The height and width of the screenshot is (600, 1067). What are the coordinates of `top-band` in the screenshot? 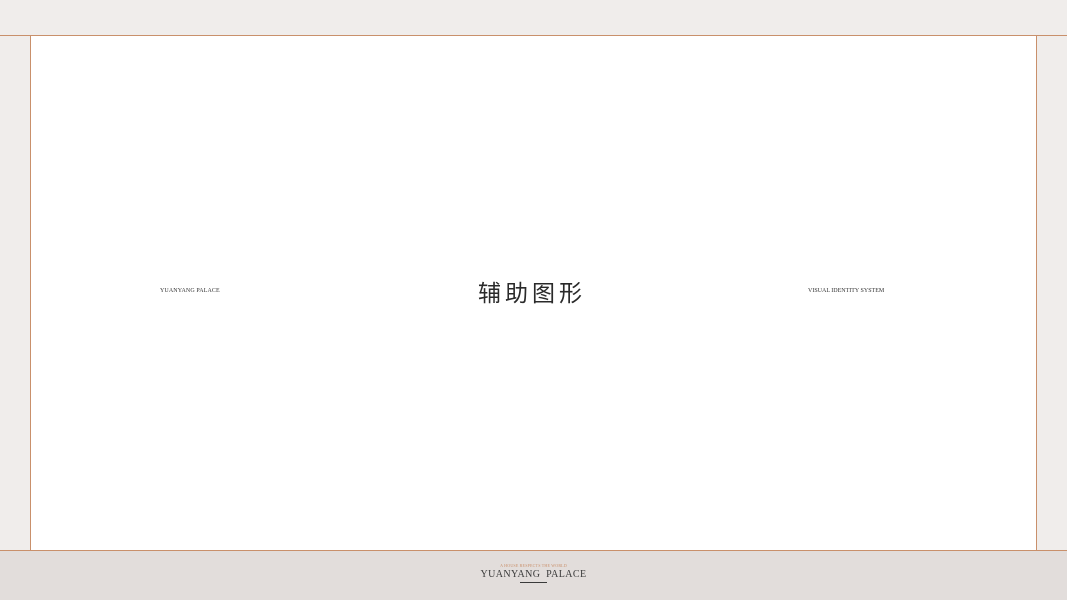 It's located at (533, 17).